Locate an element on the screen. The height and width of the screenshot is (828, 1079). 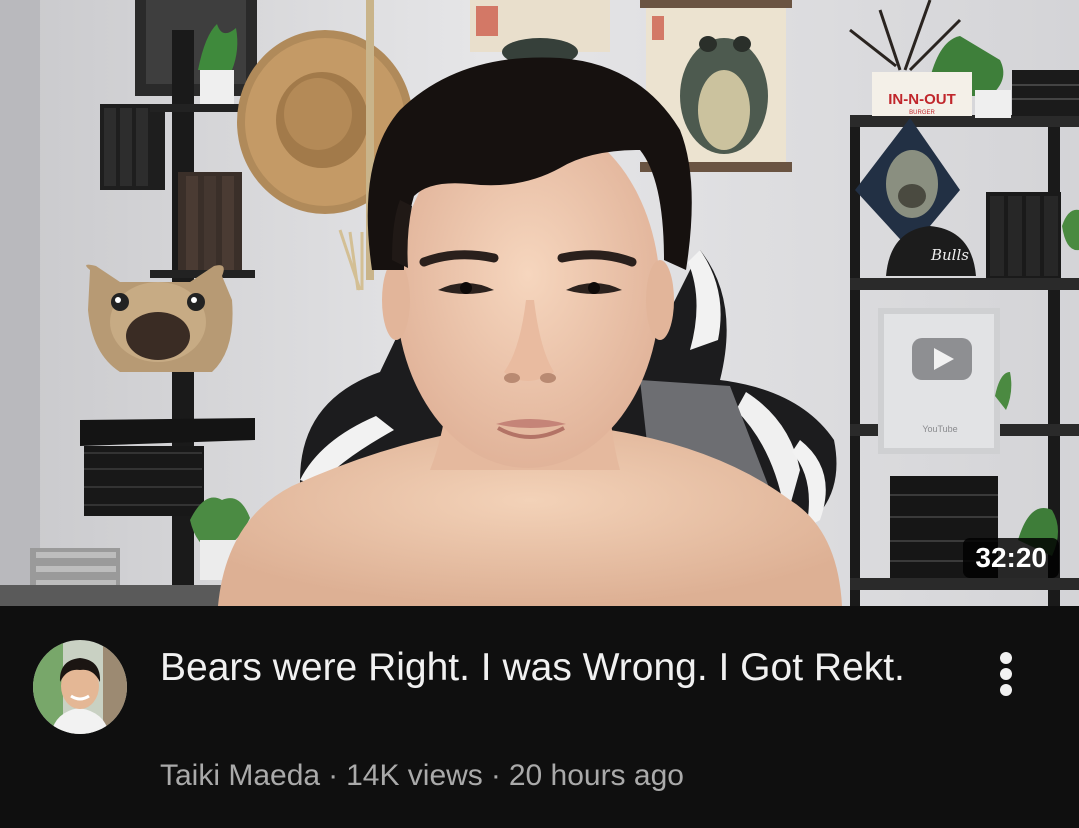
upload-age: 20 hours ago is located at coordinates (596, 775).